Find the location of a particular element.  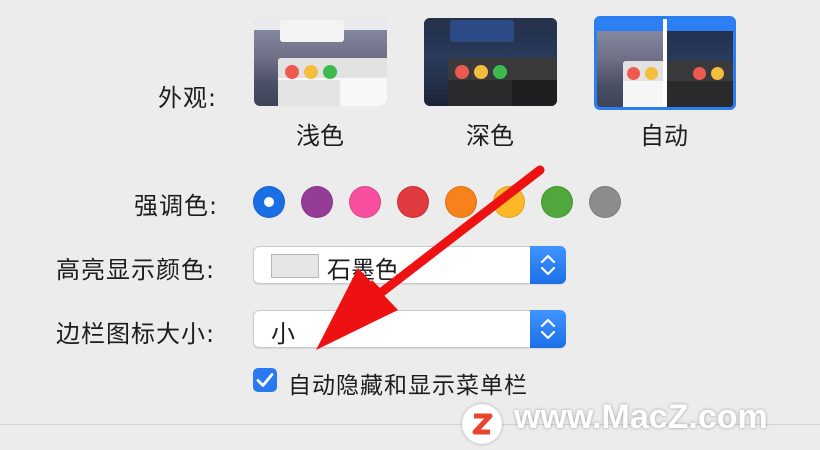

appearance-label: 外观: is located at coordinates (188, 98).